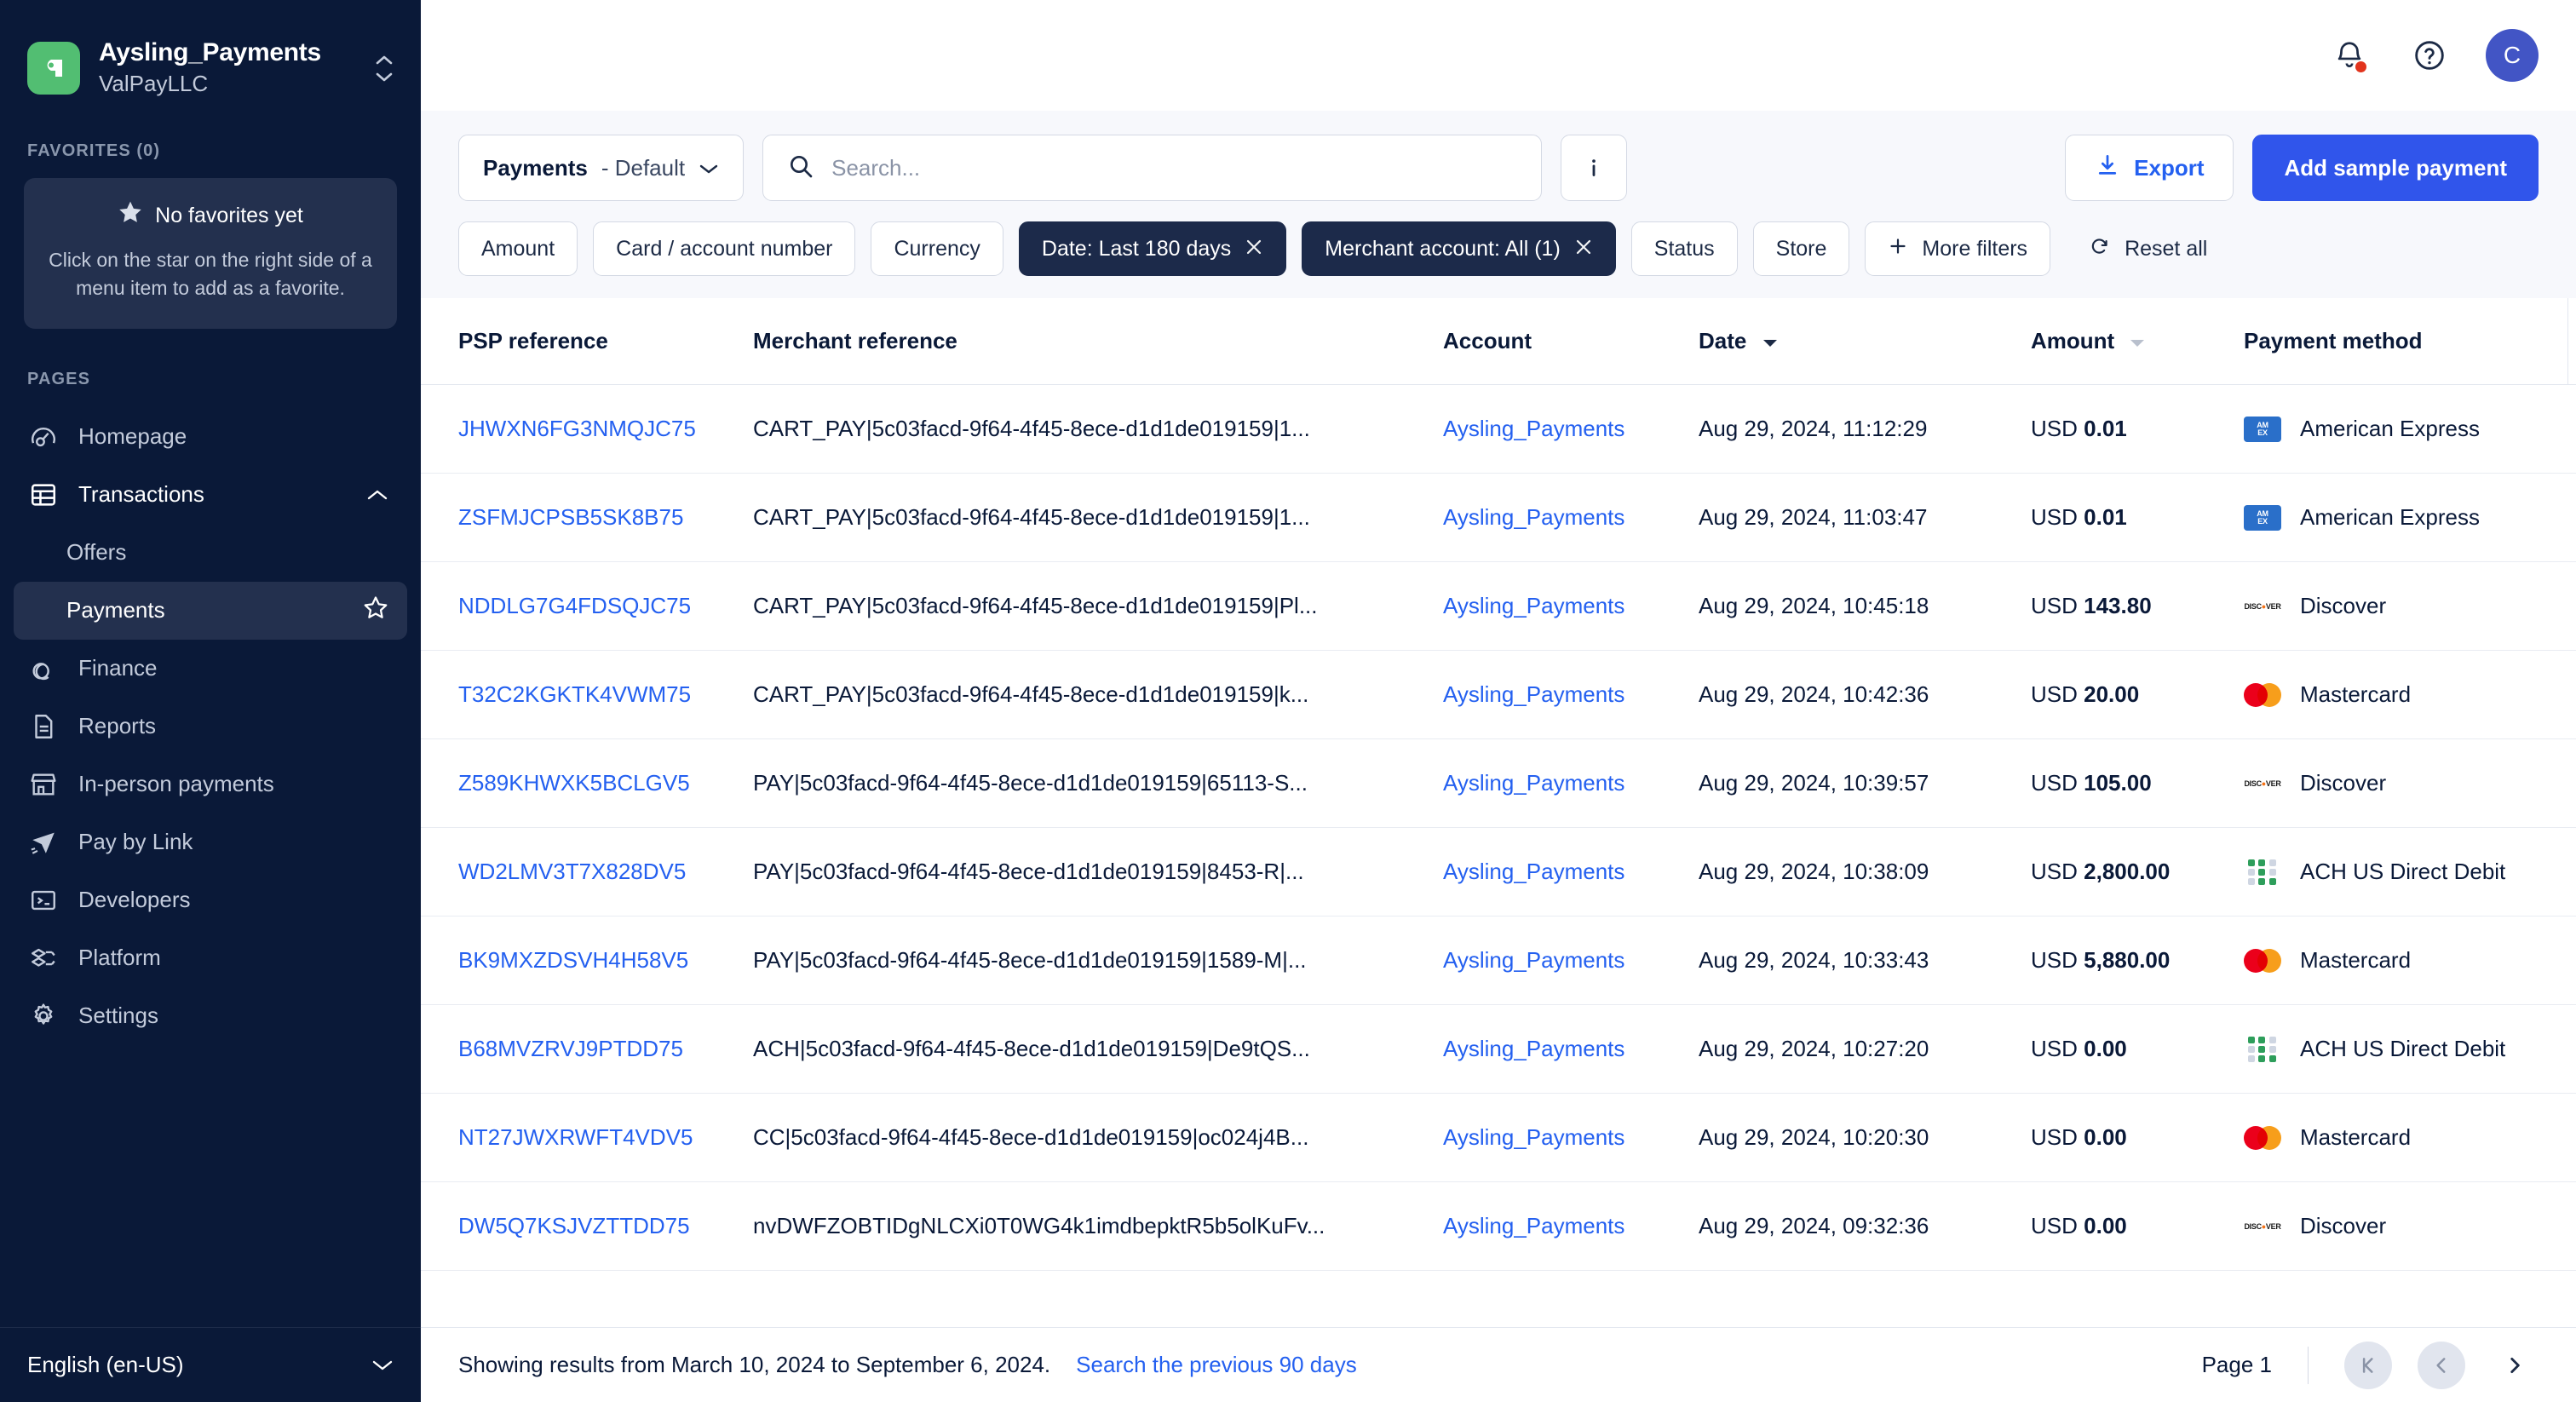 This screenshot has width=2576, height=1402. I want to click on cell-psp-reference: DW5Q7KSJVZTTDD75, so click(587, 1226).